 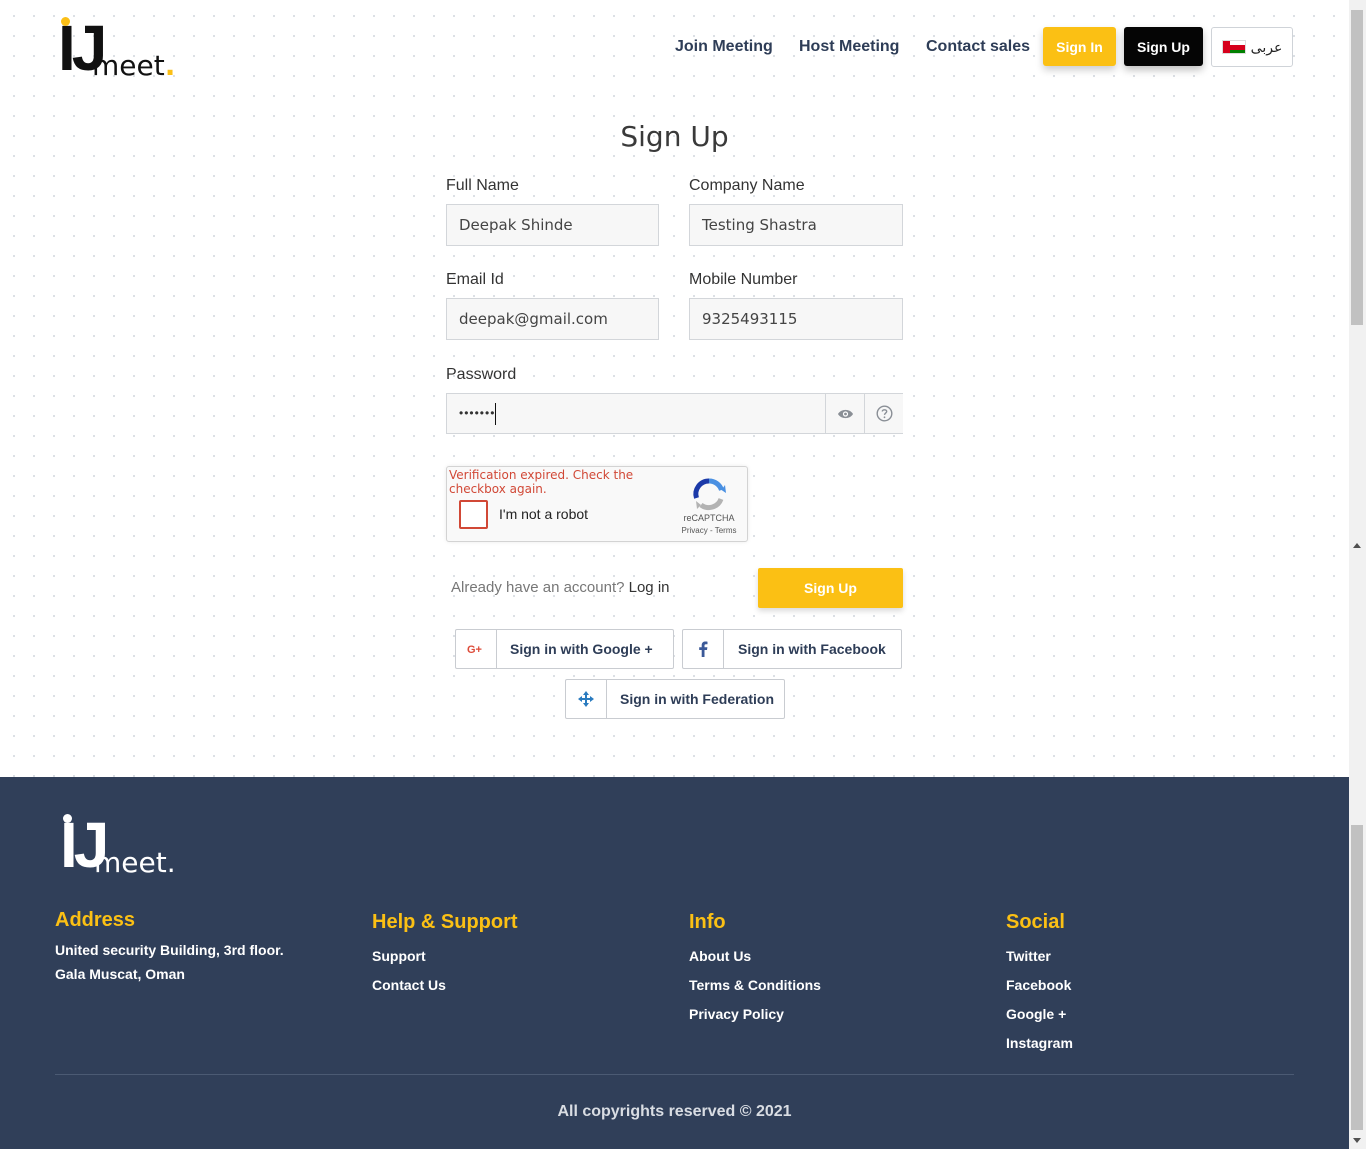 What do you see at coordinates (1035, 922) in the screenshot?
I see `footer-social-heading: Social` at bounding box center [1035, 922].